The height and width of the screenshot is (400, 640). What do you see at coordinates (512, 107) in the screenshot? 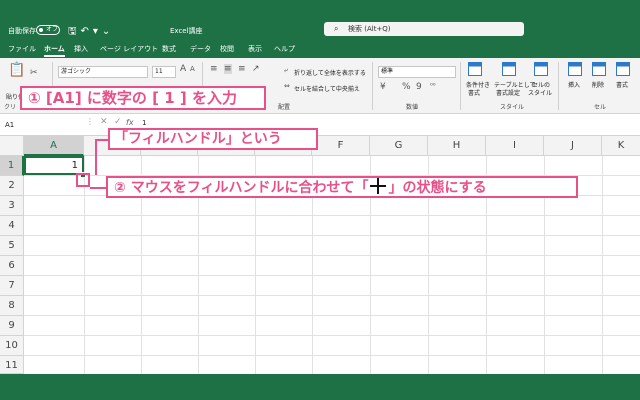
I see `styles-group-label: スタイル` at bounding box center [512, 107].